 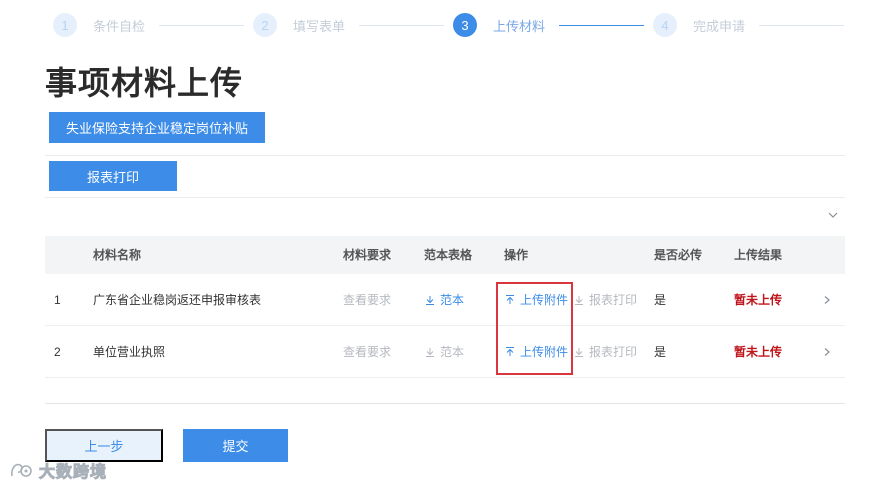 What do you see at coordinates (534, 328) in the screenshot?
I see `annotation-highlight-box` at bounding box center [534, 328].